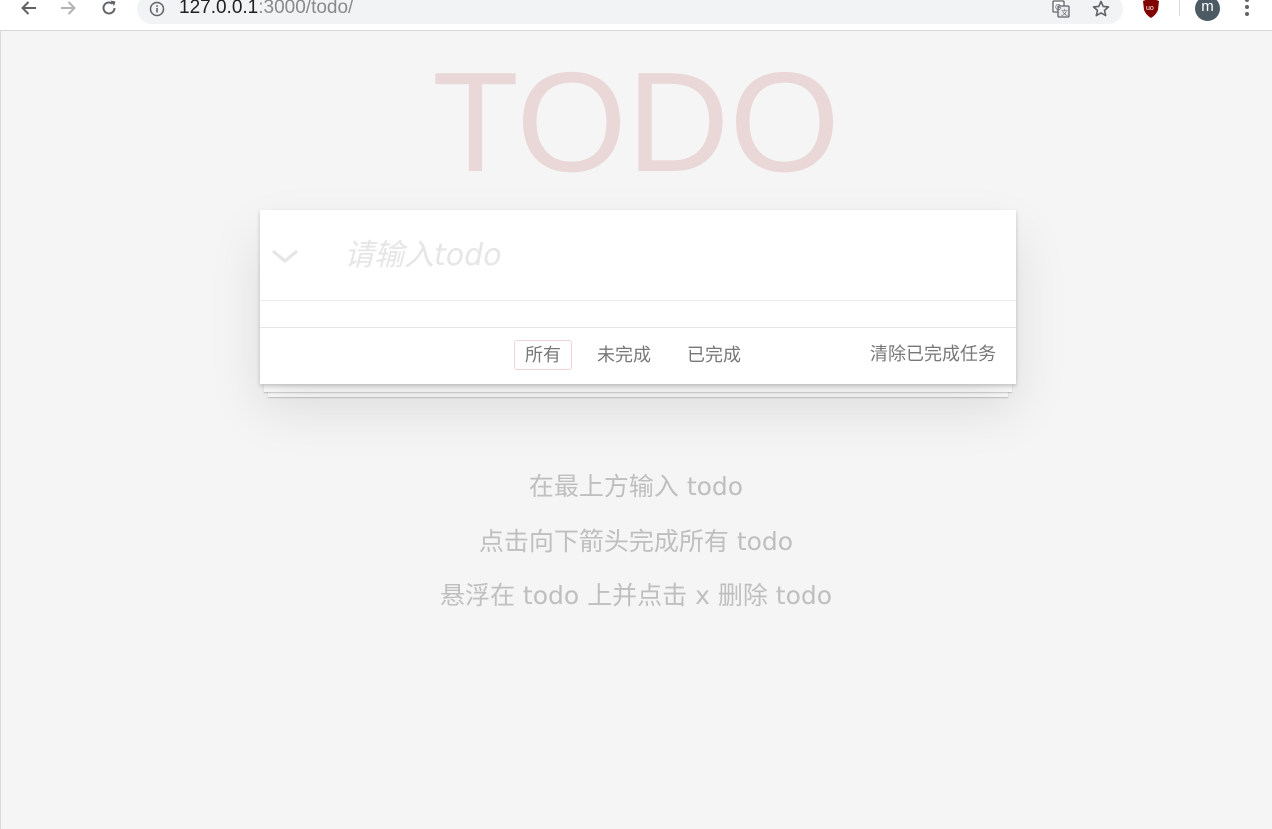 Image resolution: width=1272 pixels, height=829 pixels. Describe the element at coordinates (636, 122) in the screenshot. I see `app-title: TODO` at that location.